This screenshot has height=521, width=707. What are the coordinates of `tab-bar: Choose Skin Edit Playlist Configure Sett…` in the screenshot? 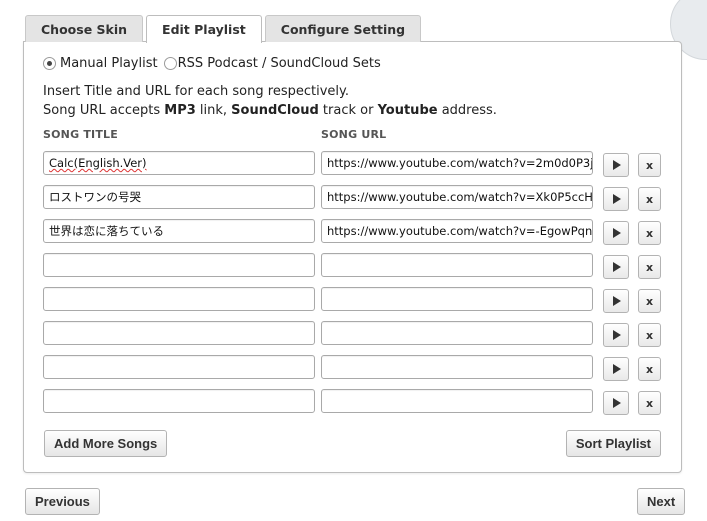 It's located at (223, 29).